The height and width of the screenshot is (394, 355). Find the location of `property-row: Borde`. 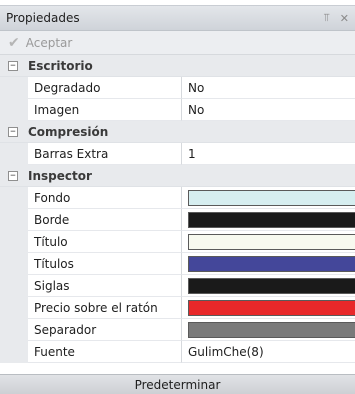

property-row: Borde is located at coordinates (177, 220).